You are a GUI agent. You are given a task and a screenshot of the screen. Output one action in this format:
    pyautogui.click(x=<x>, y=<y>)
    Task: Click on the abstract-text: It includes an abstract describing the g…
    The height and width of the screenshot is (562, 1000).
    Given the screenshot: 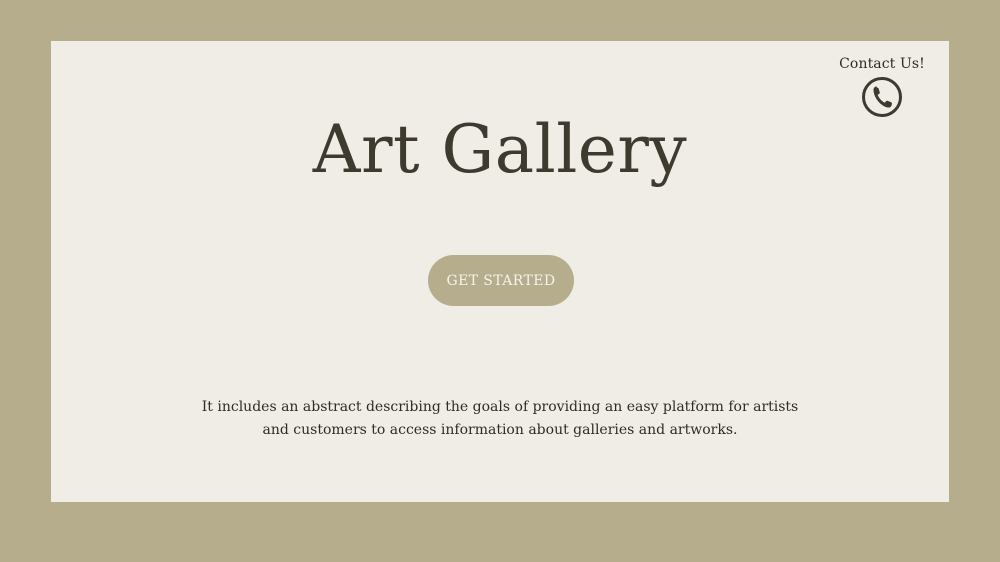 What is the action you would take?
    pyautogui.click(x=500, y=418)
    